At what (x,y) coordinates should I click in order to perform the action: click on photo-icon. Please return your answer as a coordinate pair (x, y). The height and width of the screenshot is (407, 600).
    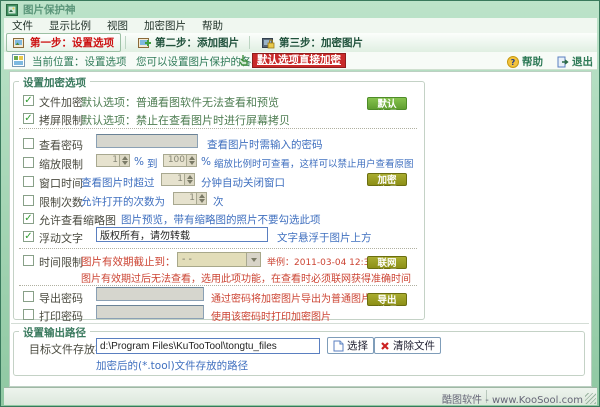
    Looking at the image, I should click on (18, 42).